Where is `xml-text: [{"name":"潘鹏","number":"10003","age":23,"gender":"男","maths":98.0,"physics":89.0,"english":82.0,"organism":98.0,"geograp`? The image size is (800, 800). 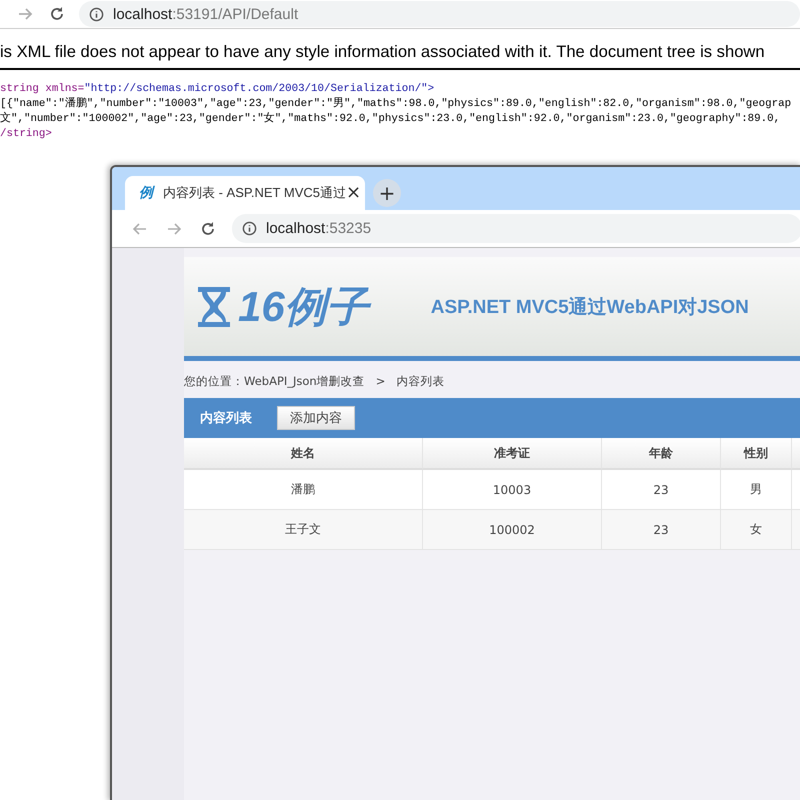 xml-text: [{"name":"潘鹏","number":"10003","age":23,"gender":"男","maths":98.0,"physics":89.0,"english":82.0,"organism":98.0,"geograp is located at coordinates (396, 104).